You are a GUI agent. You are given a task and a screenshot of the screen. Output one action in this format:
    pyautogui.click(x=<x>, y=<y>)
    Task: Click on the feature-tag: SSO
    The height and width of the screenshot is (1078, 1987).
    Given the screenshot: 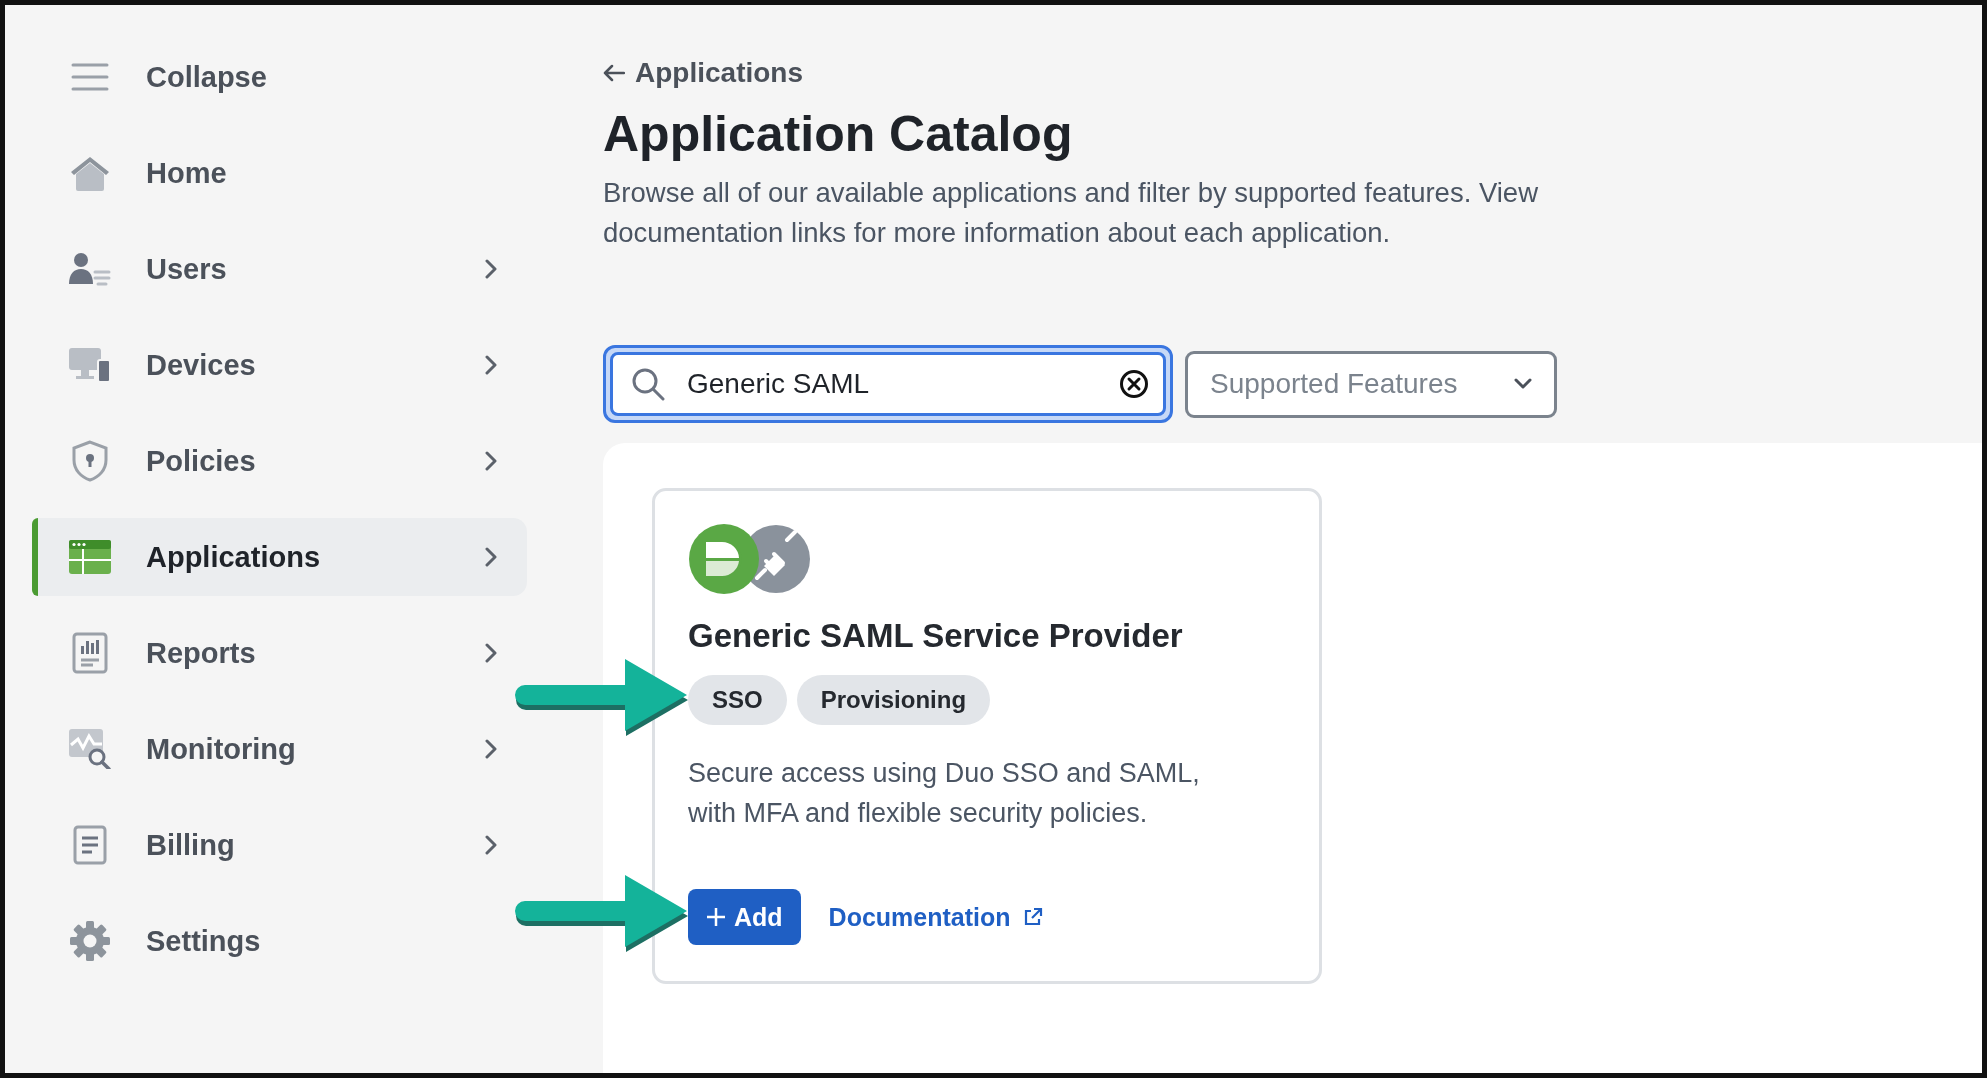 What is the action you would take?
    pyautogui.click(x=737, y=700)
    